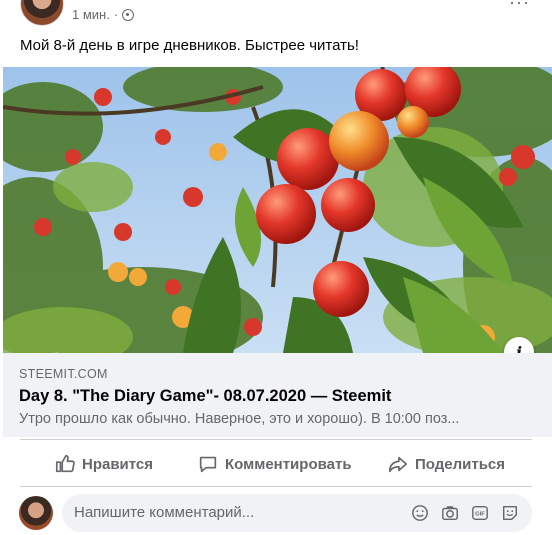  I want to click on post-time: 1 мин., so click(91, 14).